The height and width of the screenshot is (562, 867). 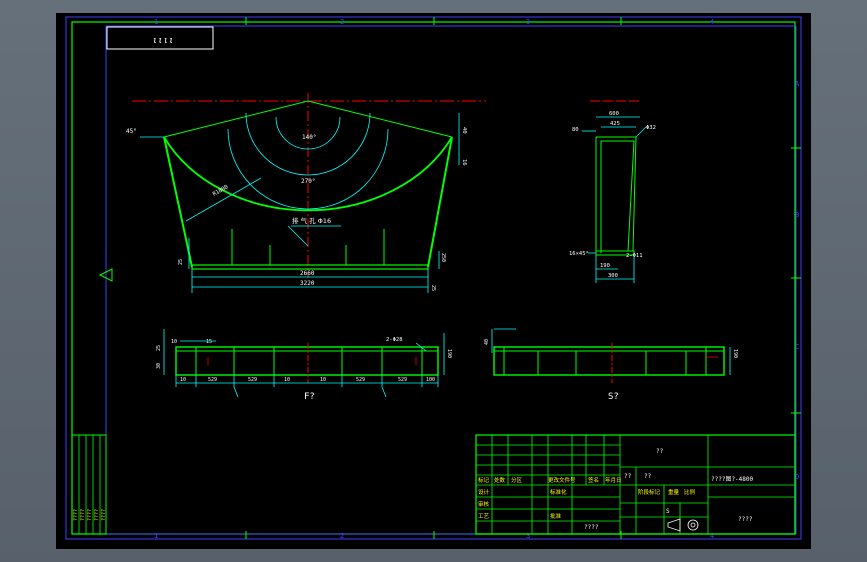 What do you see at coordinates (579, 254) in the screenshot?
I see `side-chamfer: 16×45°` at bounding box center [579, 254].